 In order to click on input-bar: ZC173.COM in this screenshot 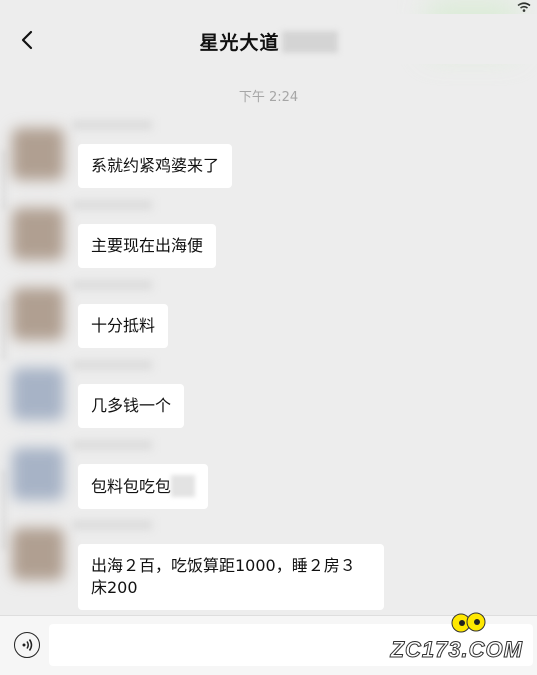, I will do `click(268, 643)`.